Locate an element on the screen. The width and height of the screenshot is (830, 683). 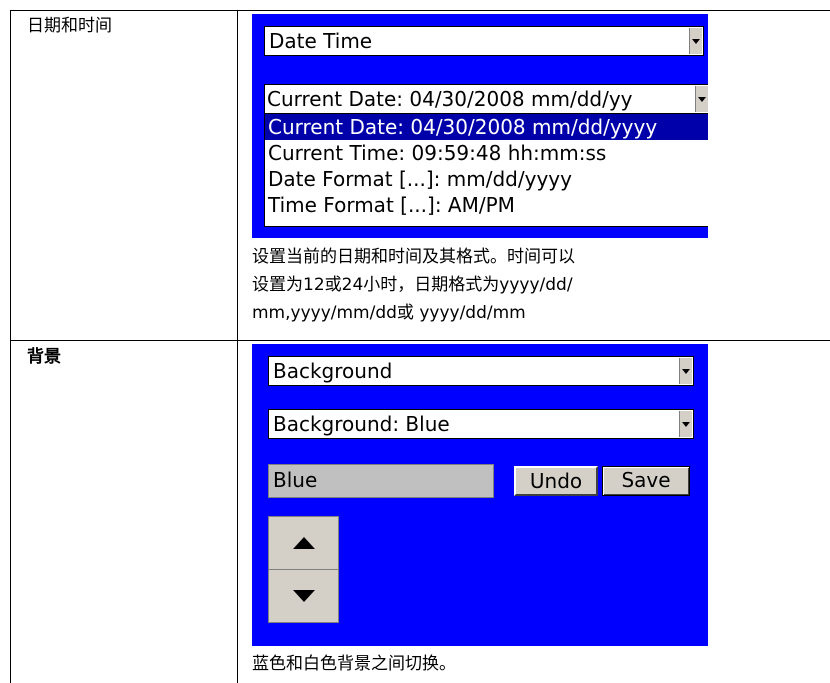
background-combo-value: Background is located at coordinates (333, 371).